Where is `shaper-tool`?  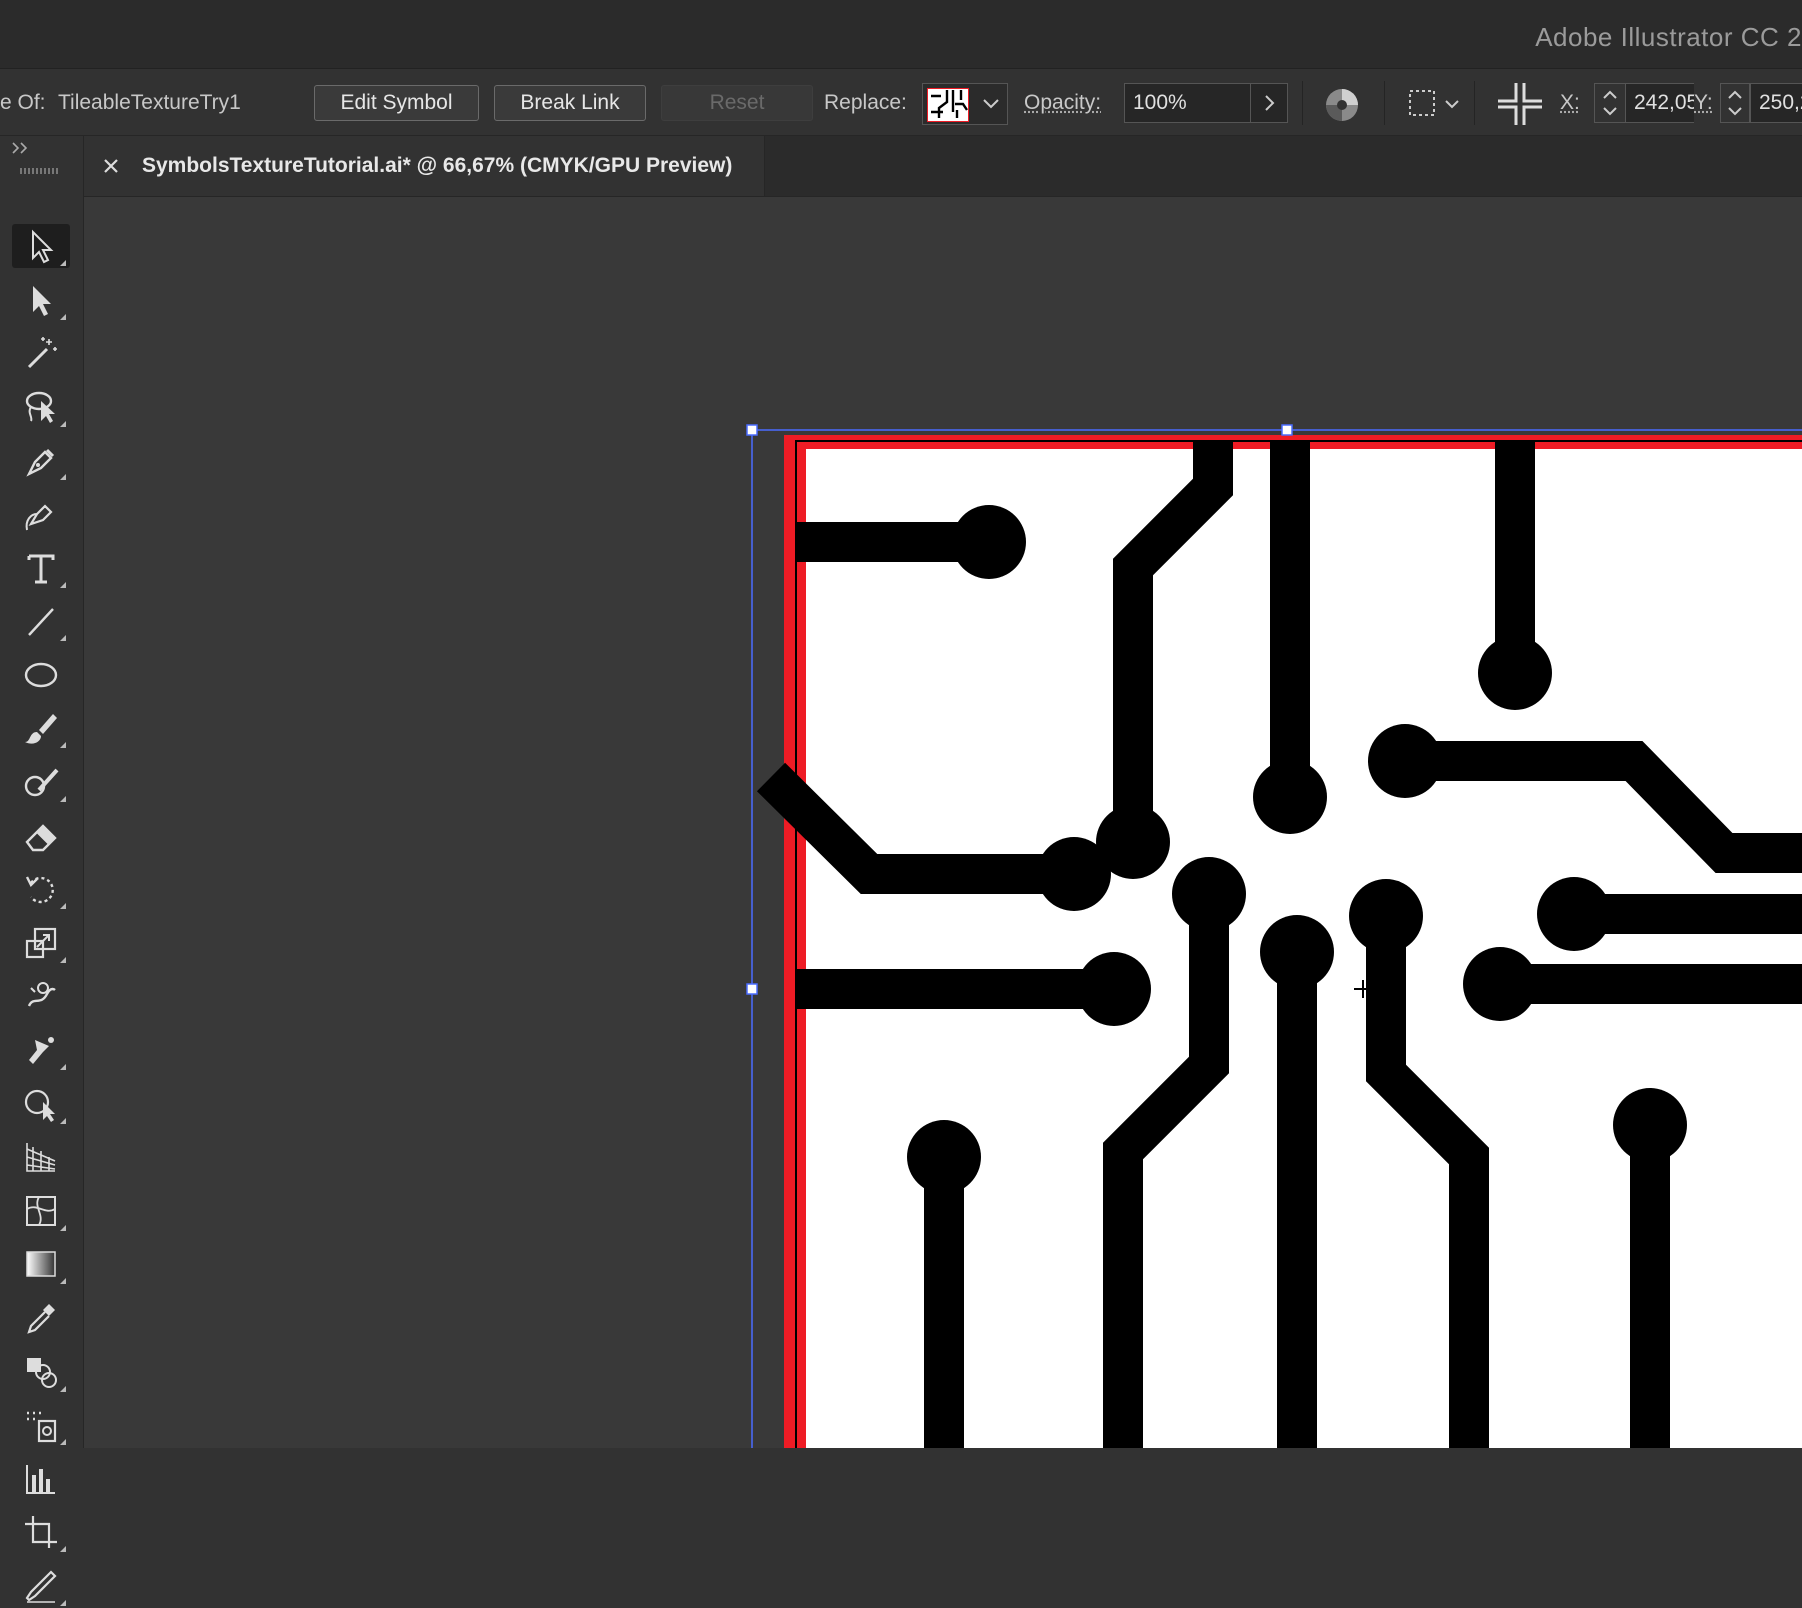 shaper-tool is located at coordinates (41, 782).